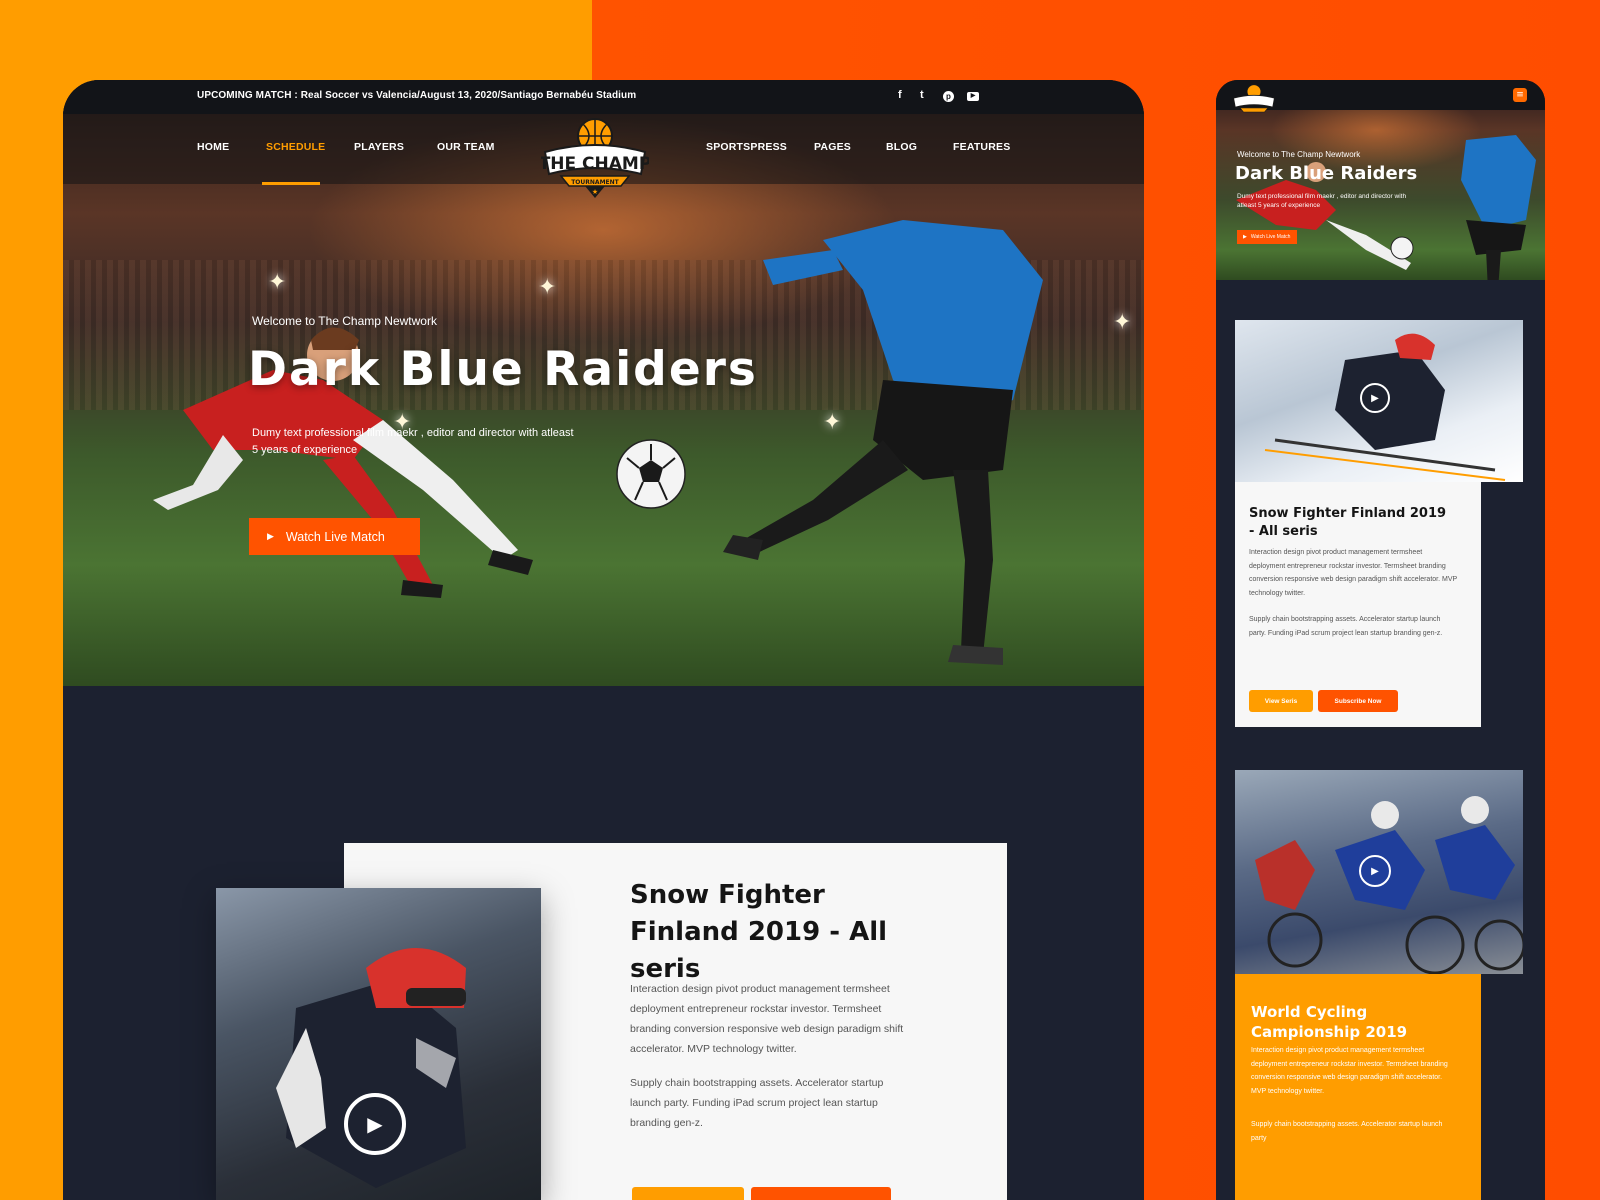 This screenshot has height=1200, width=1600. What do you see at coordinates (948, 96) in the screenshot?
I see `pinterest-icon: p` at bounding box center [948, 96].